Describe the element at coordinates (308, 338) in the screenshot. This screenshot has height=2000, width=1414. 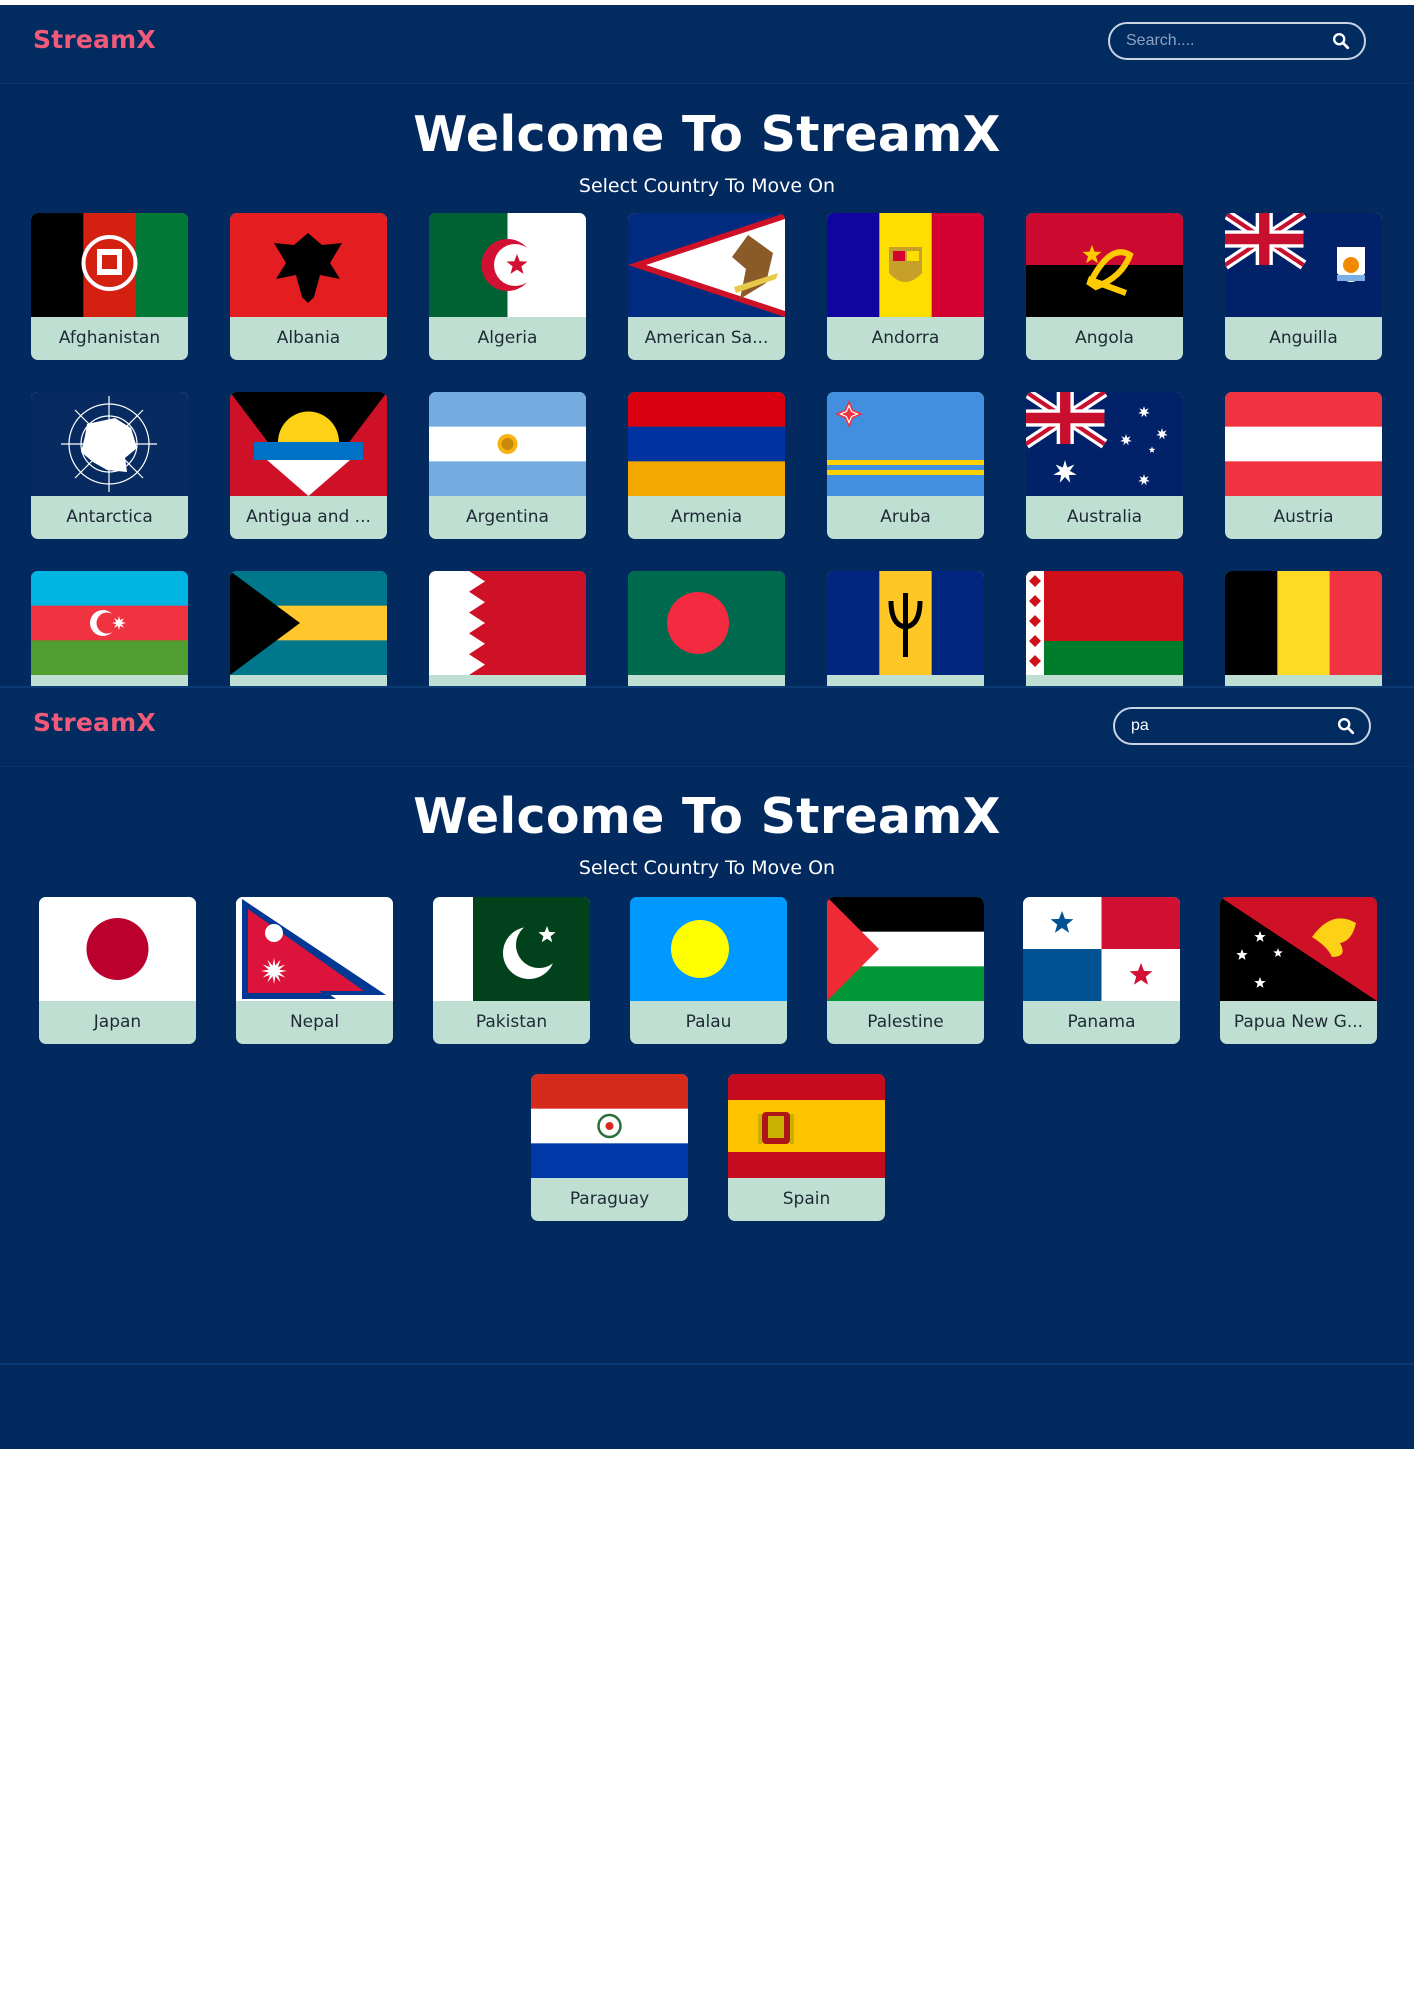
I see `country-name: Albania` at that location.